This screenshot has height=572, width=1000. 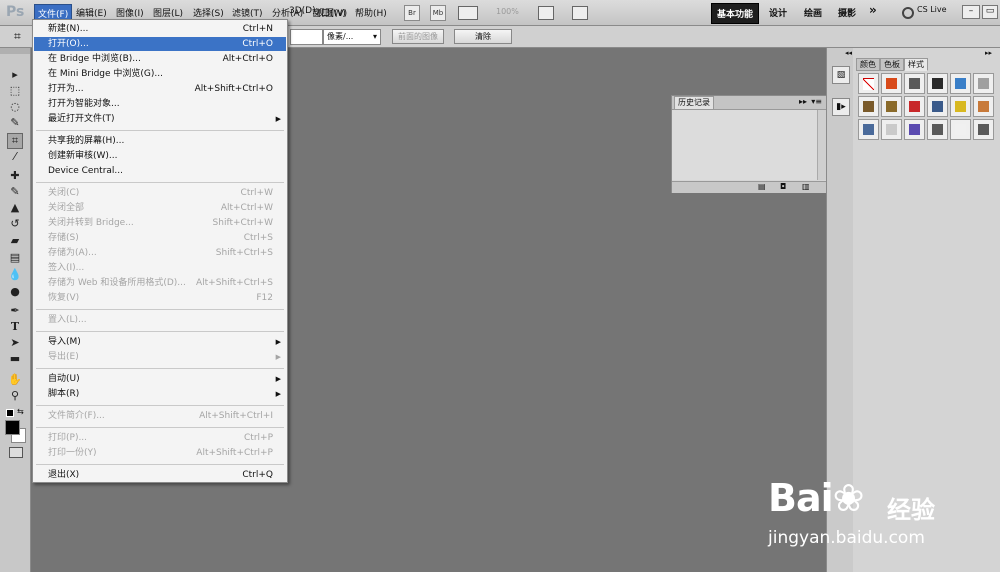 I want to click on collapse-icon: ▸▸, so click(x=988, y=53).